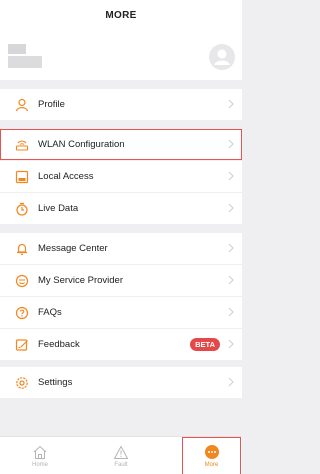 Image resolution: width=320 pixels, height=474 pixels. I want to click on tab-more: More, so click(211, 455).